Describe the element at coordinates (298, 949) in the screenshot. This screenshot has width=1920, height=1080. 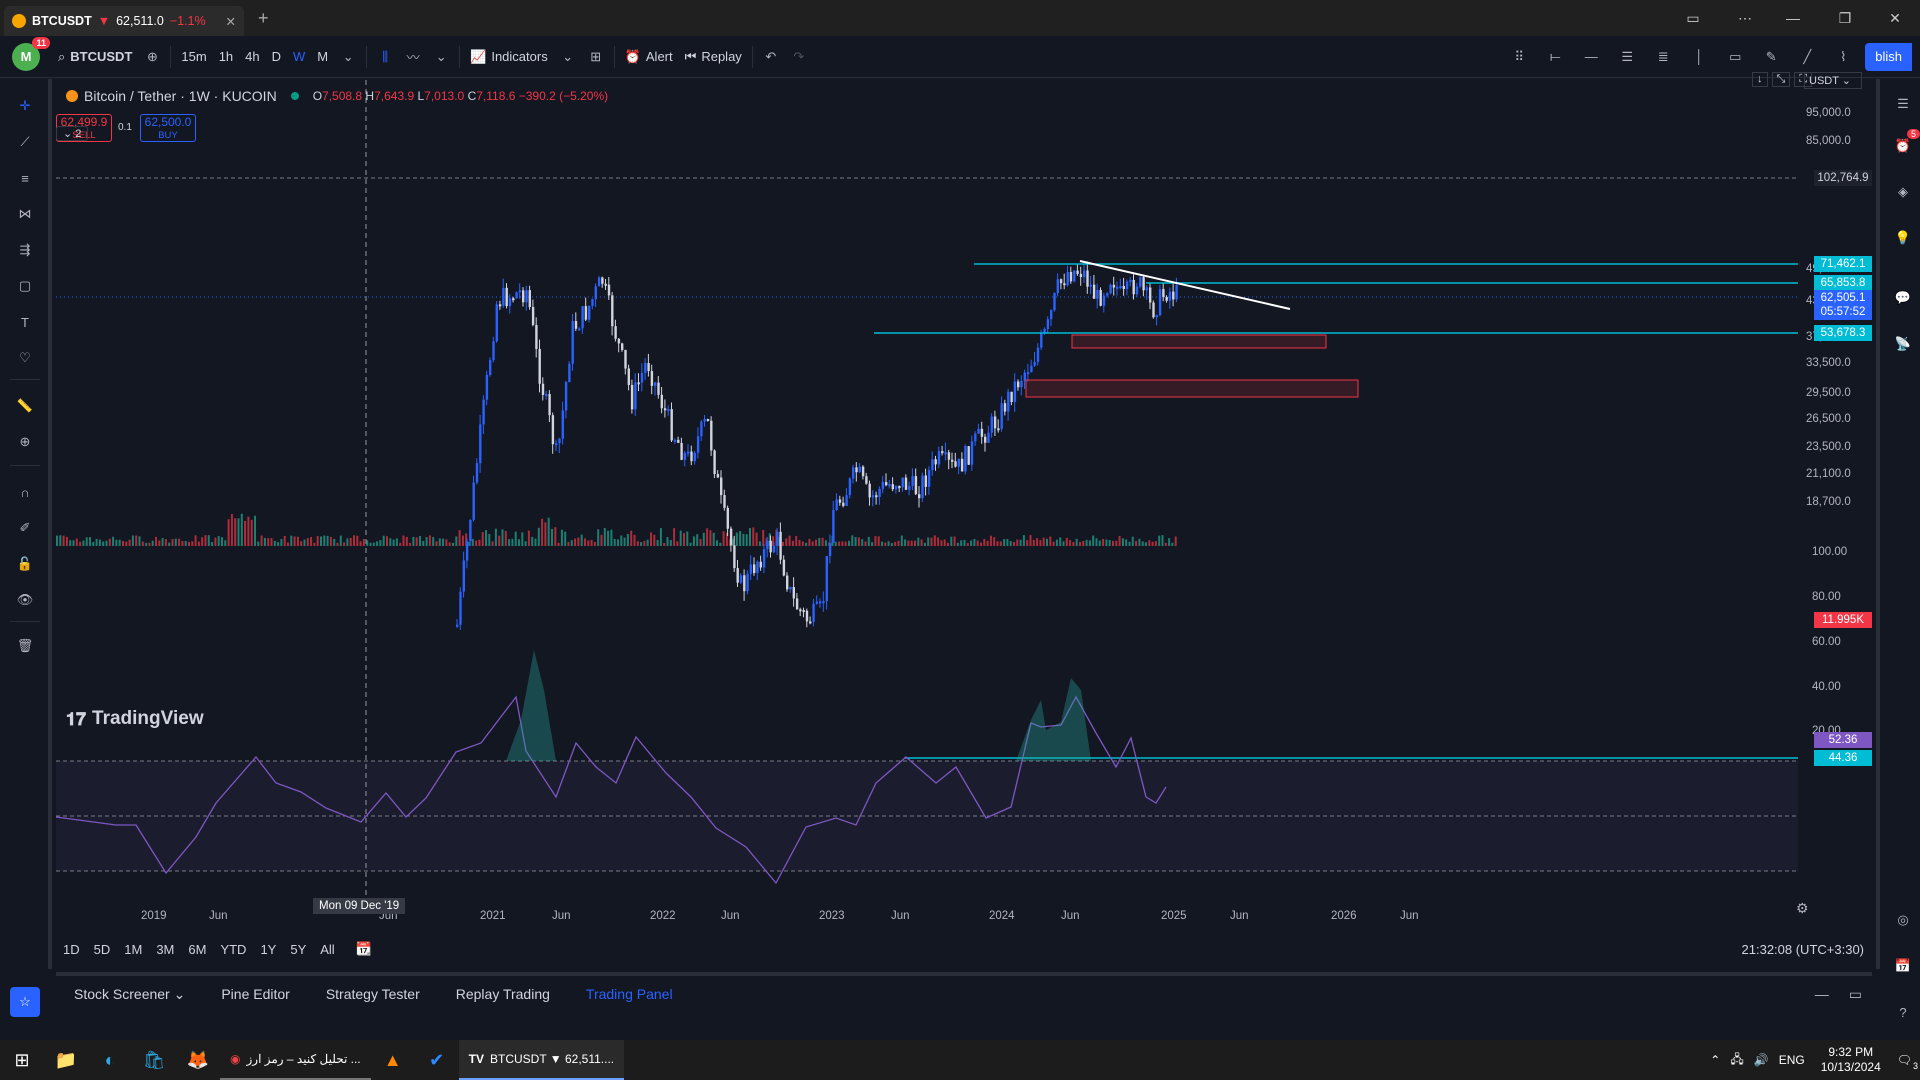
I see `range-5y: 5Y` at that location.